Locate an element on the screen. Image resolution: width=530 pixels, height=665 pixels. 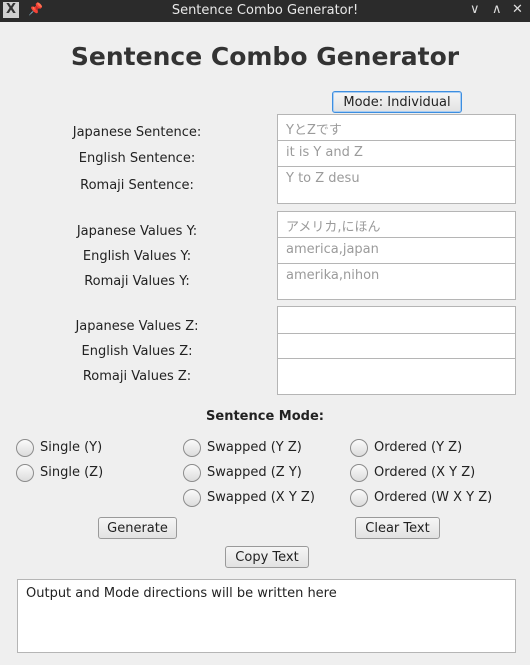
romaji-values-z-field is located at coordinates (396, 376).